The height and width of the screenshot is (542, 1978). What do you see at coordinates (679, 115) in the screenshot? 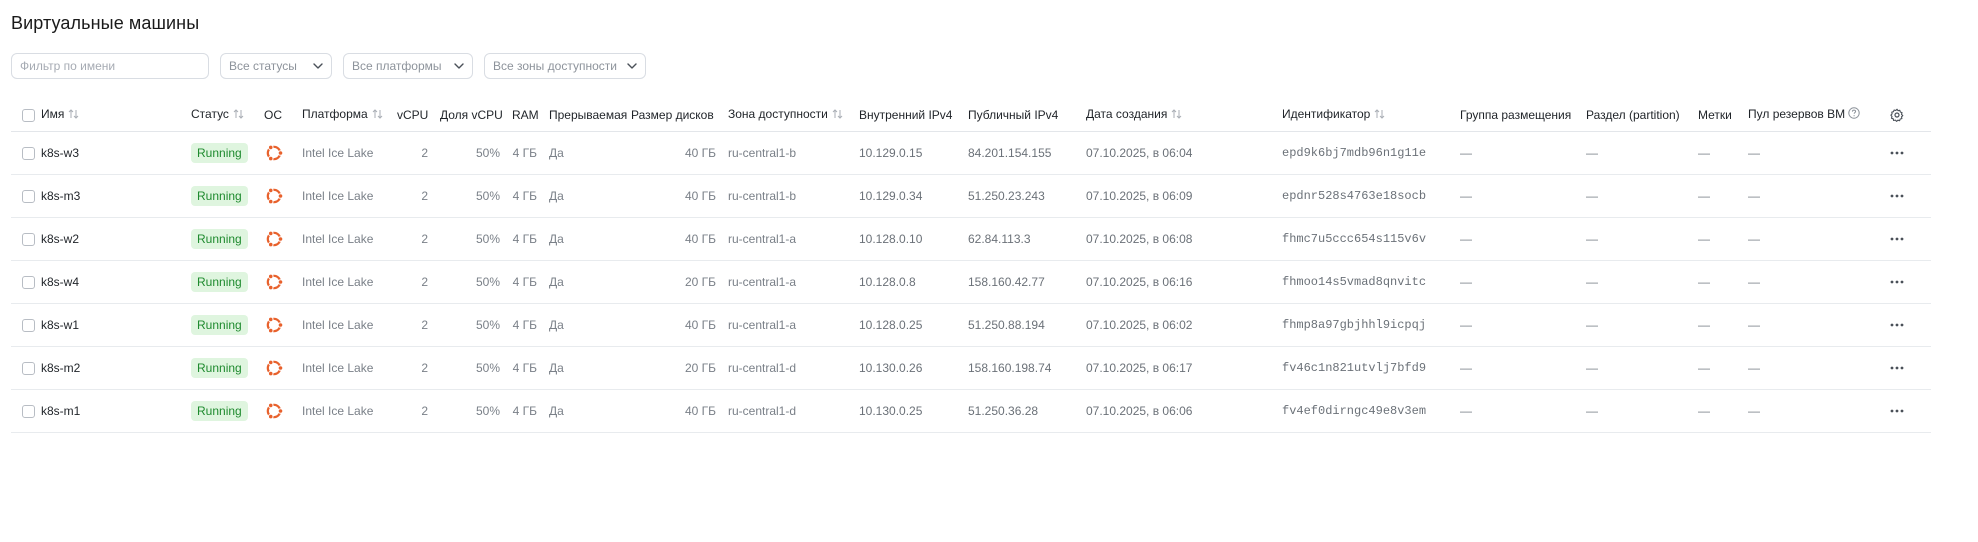
I see `col-disk-size: Размер дисков` at bounding box center [679, 115].